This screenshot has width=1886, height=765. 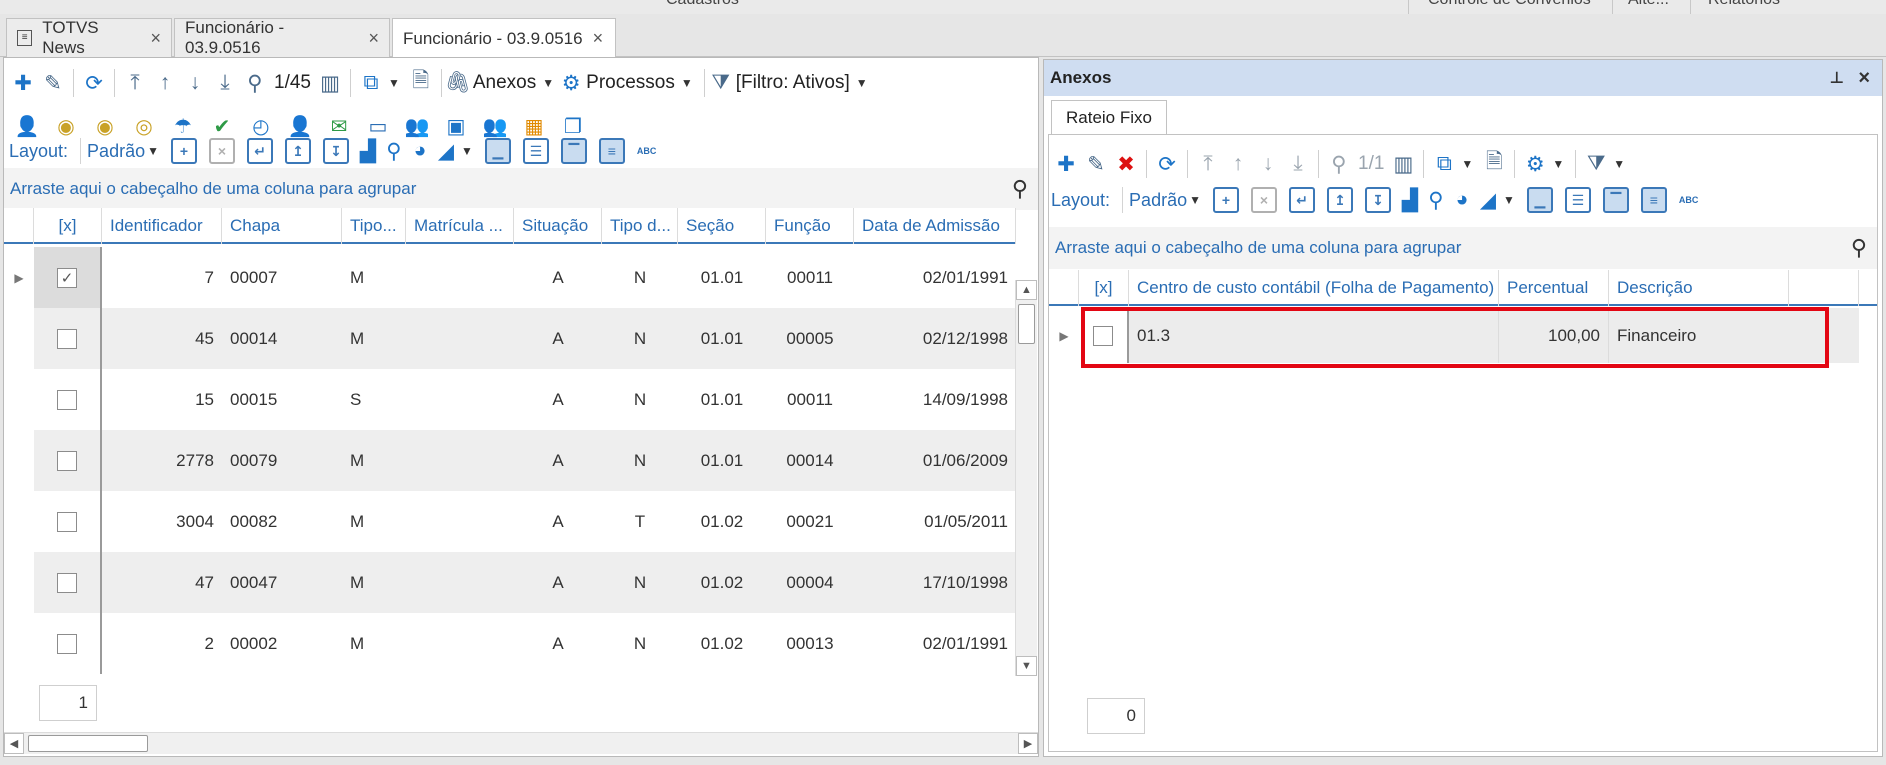 I want to click on pin-icon: ⚲, so click(x=1436, y=200).